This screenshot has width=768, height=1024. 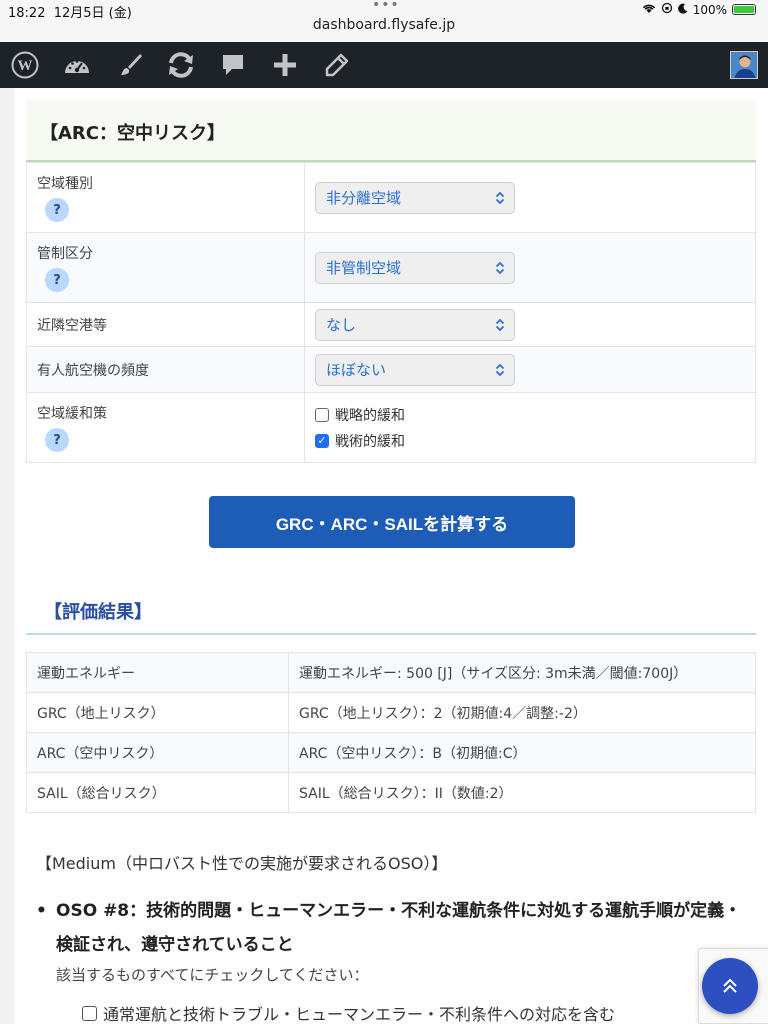 I want to click on tactical-mitigation-checkbox: ✓, so click(x=322, y=440).